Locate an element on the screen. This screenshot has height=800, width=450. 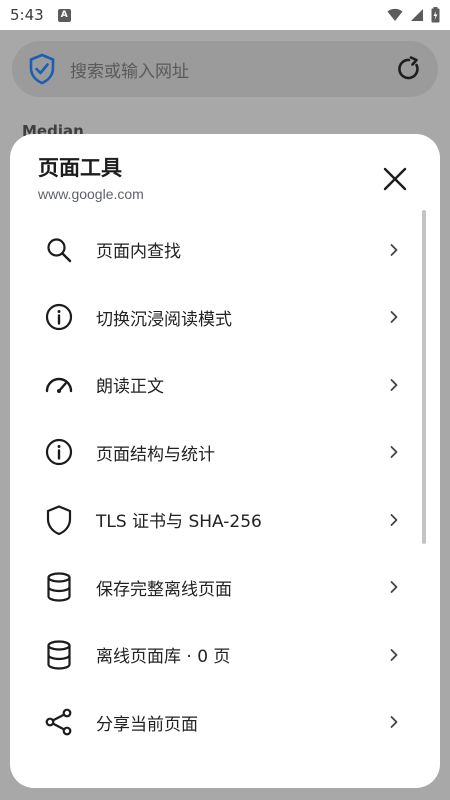
battery-icon is located at coordinates (435, 15).